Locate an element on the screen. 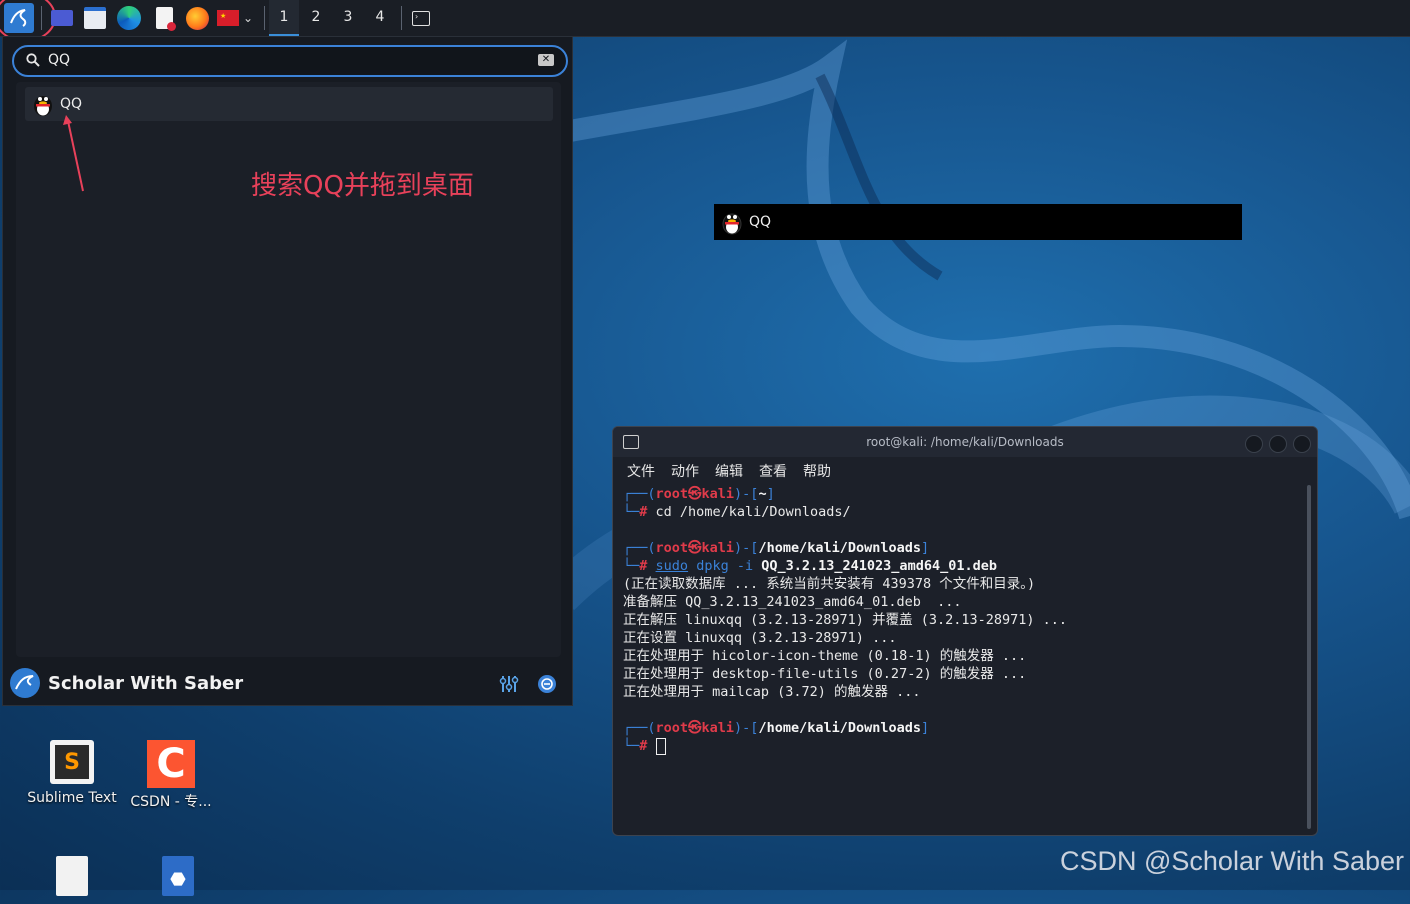 This screenshot has width=1410, height=904. menu-edit: 编辑 is located at coordinates (729, 471).